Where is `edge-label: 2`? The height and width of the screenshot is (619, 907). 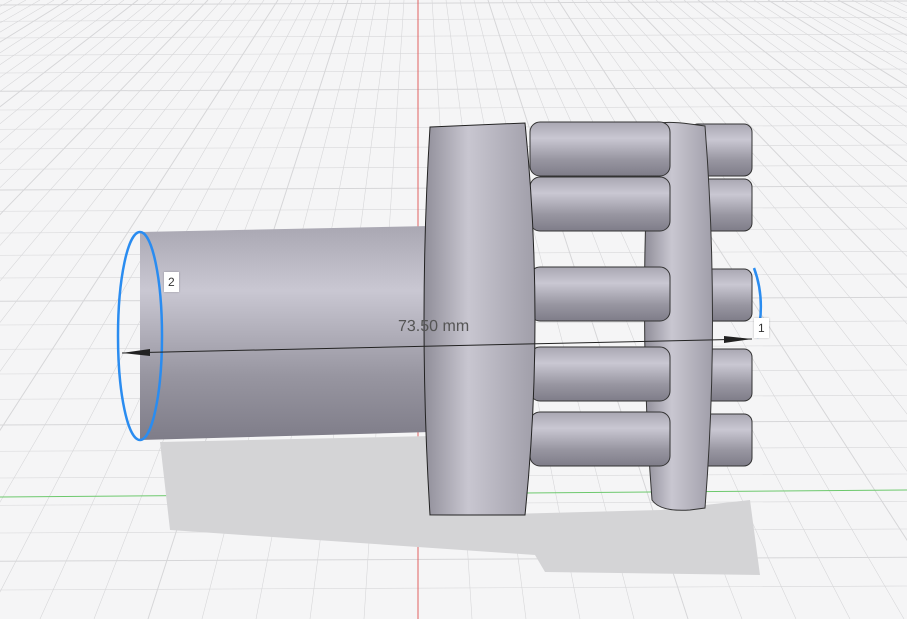 edge-label: 2 is located at coordinates (171, 282).